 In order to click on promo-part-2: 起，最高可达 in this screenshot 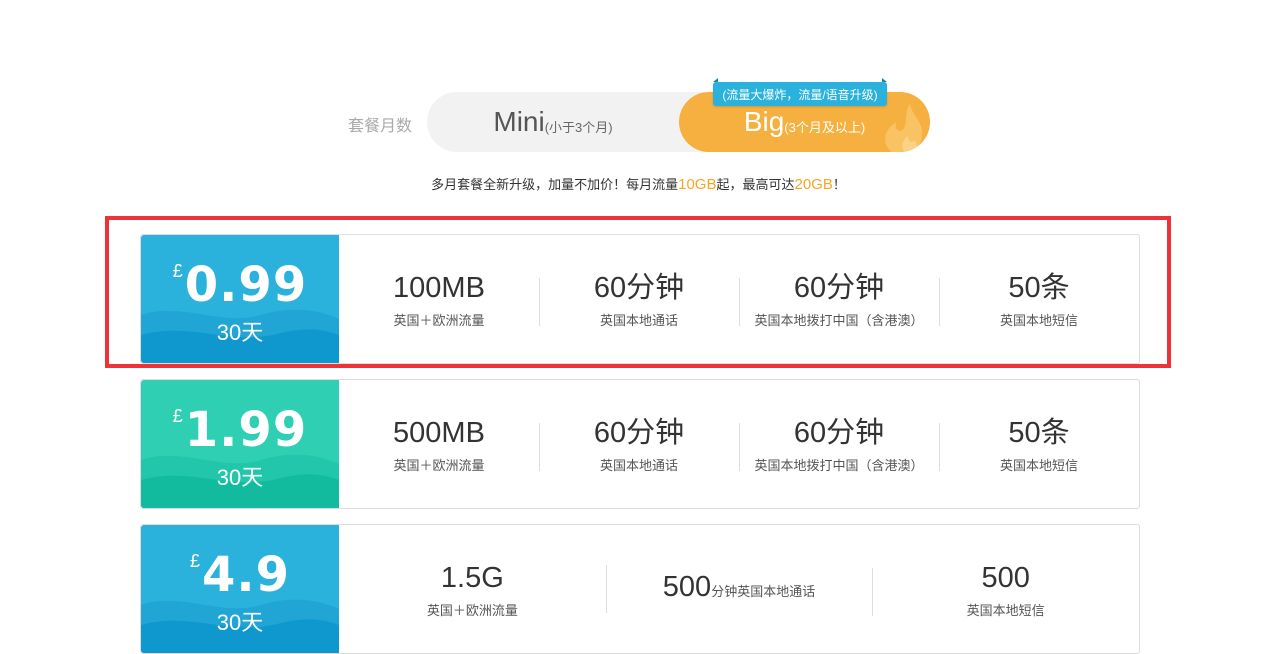, I will do `click(755, 184)`.